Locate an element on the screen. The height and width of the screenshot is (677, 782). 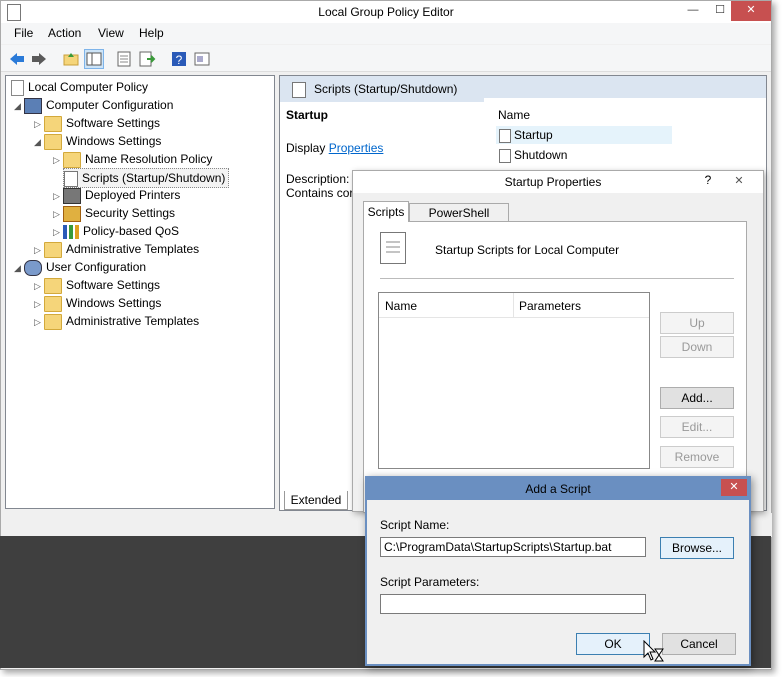
tree-node-user-configuration: ◢ User Configuration is located at coordinates (80, 267).